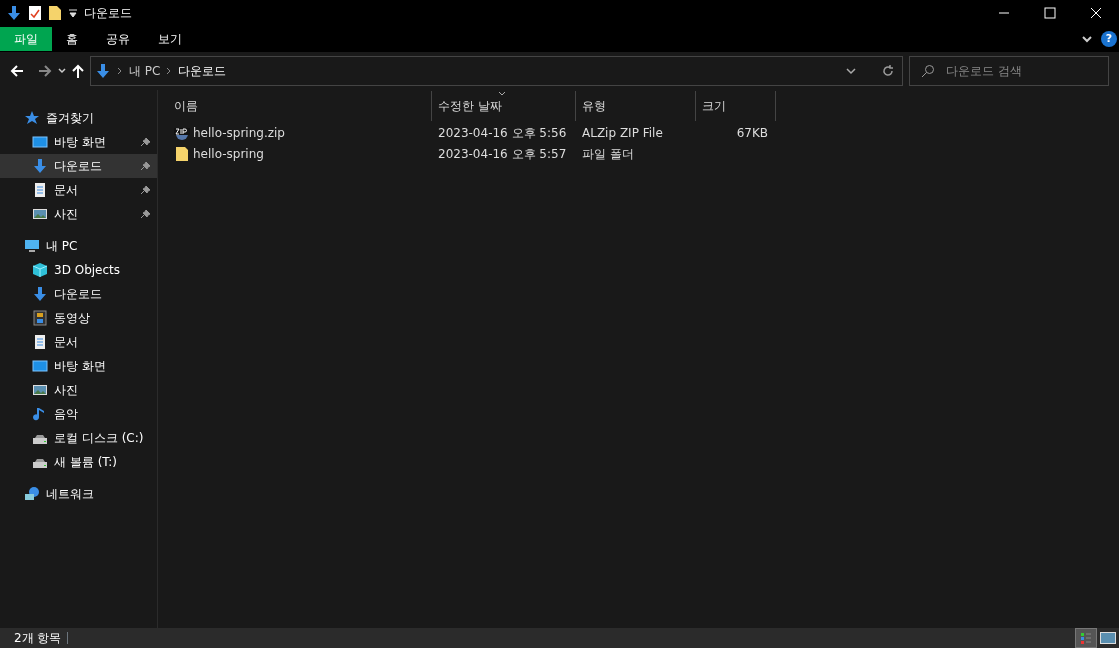  What do you see at coordinates (300, 106) in the screenshot?
I see `column-header: 이름` at bounding box center [300, 106].